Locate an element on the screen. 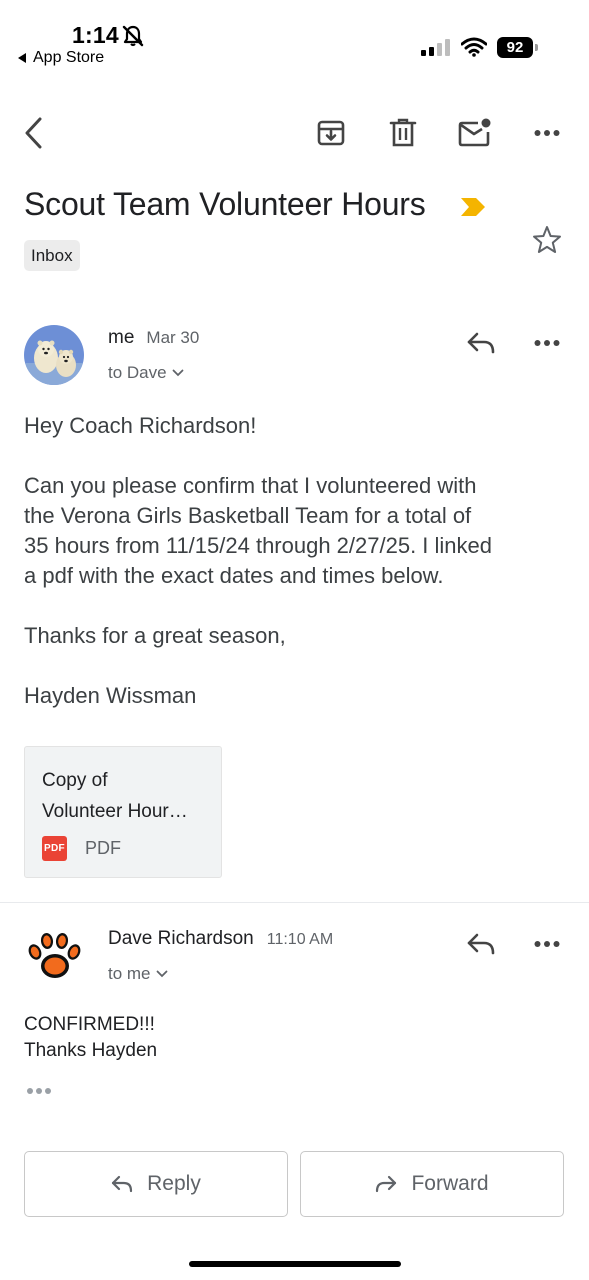 The image size is (589, 1280). sender-avatar-dave is located at coordinates (54, 957).